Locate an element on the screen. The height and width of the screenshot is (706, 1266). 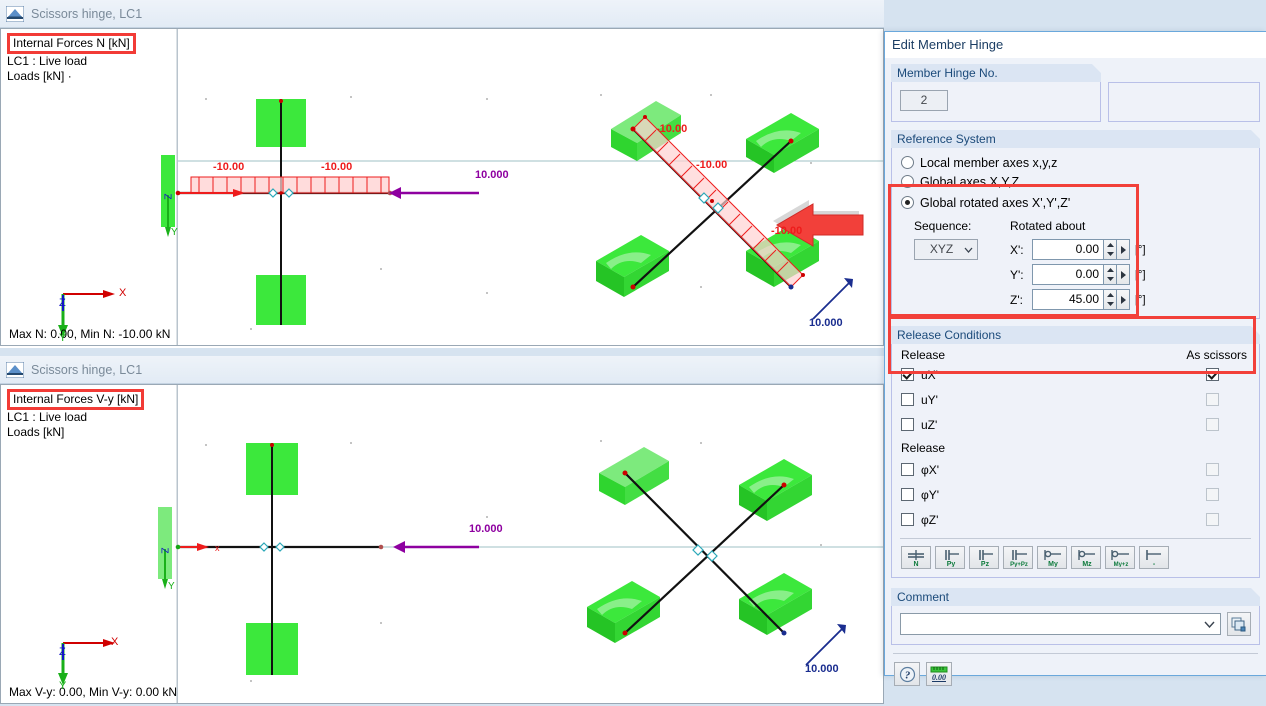
axis-label-x-2: X is located at coordinates (115, 642).